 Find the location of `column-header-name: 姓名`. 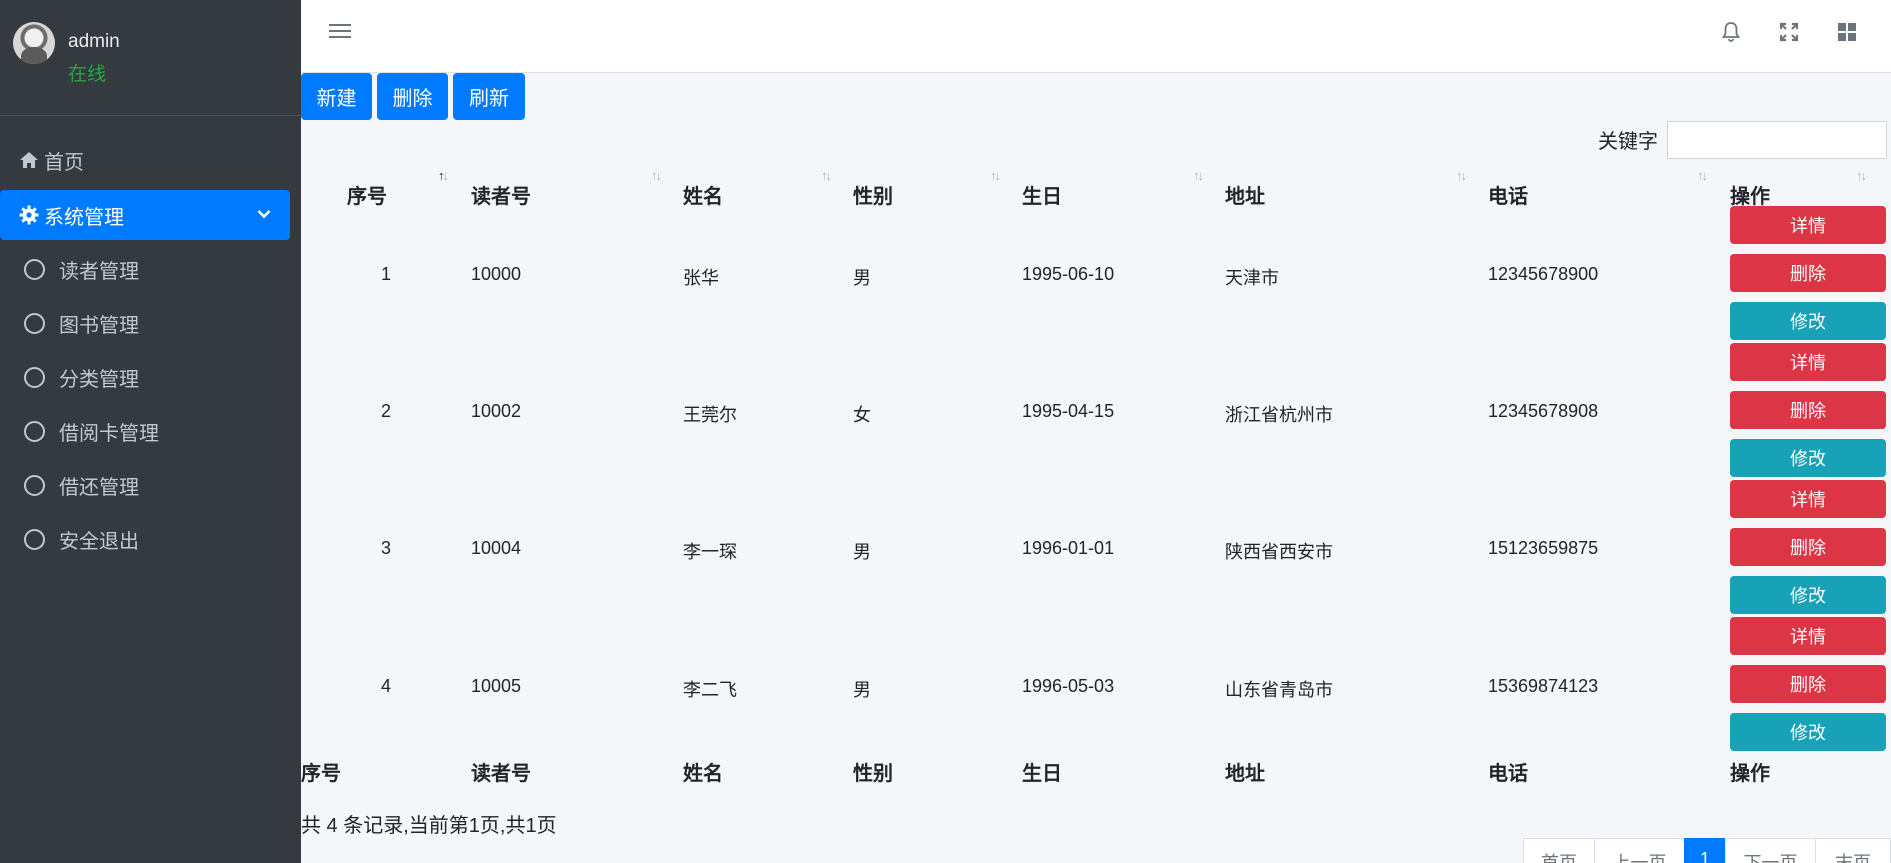

column-header-name: 姓名 is located at coordinates (703, 194).